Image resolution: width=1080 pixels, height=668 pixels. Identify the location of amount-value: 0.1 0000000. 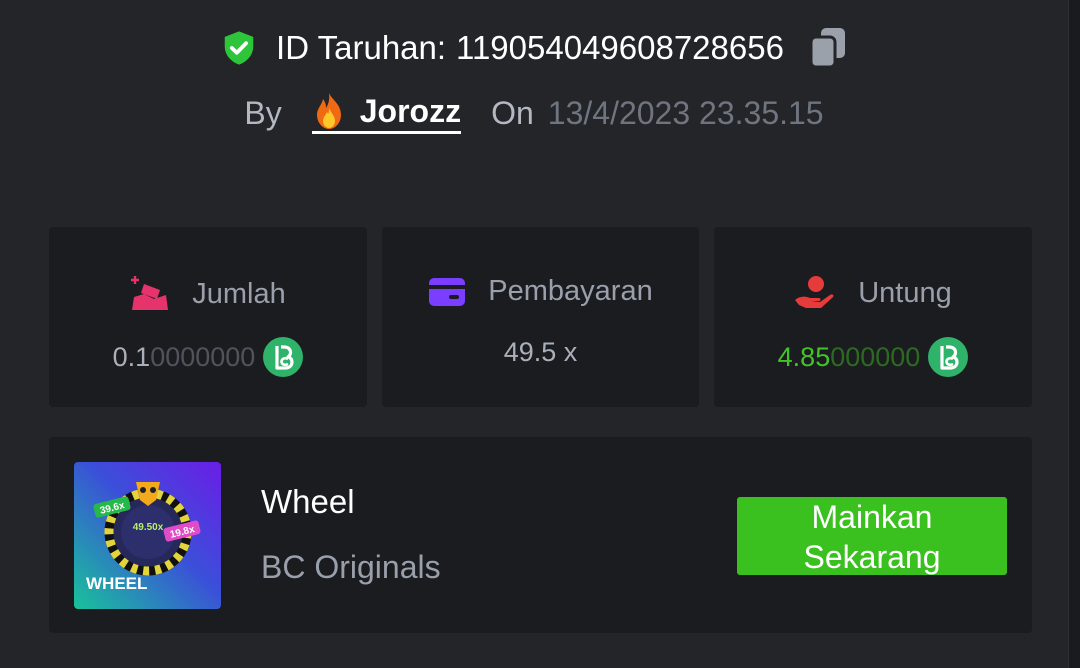
(208, 357).